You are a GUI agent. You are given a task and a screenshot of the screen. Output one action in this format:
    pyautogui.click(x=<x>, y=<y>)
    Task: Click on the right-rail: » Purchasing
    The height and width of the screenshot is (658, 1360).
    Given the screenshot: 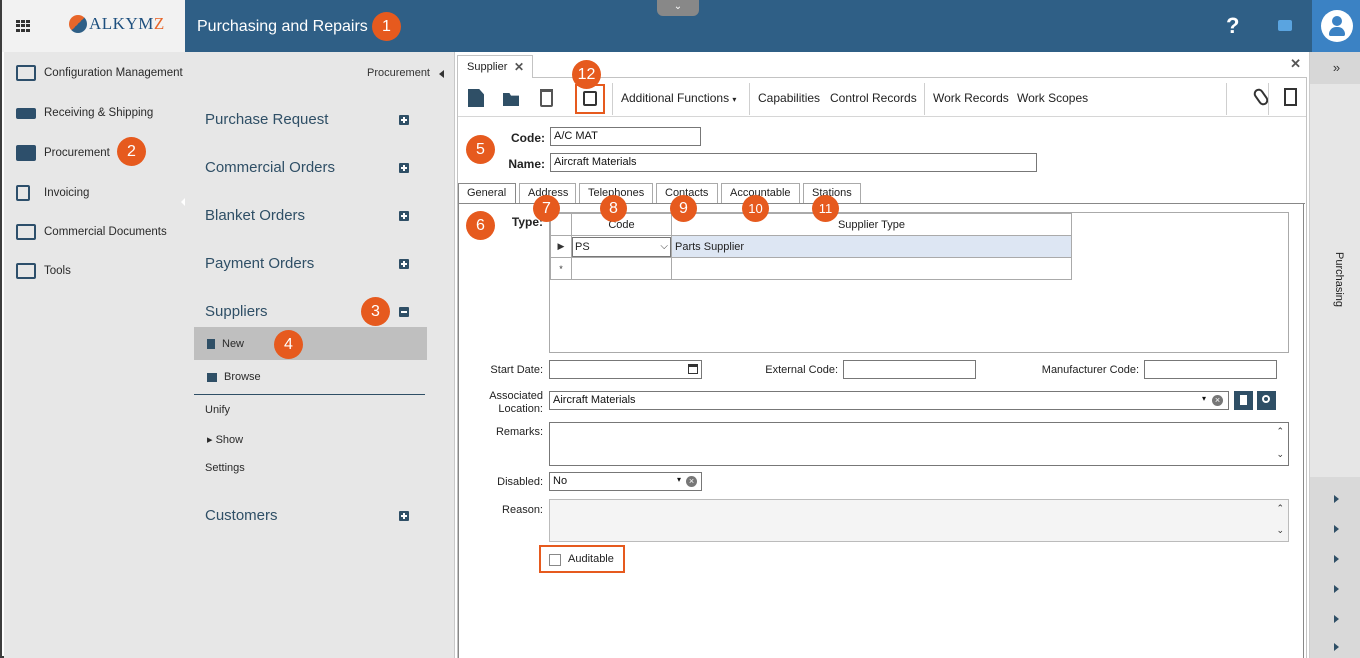 What is the action you would take?
    pyautogui.click(x=1334, y=355)
    